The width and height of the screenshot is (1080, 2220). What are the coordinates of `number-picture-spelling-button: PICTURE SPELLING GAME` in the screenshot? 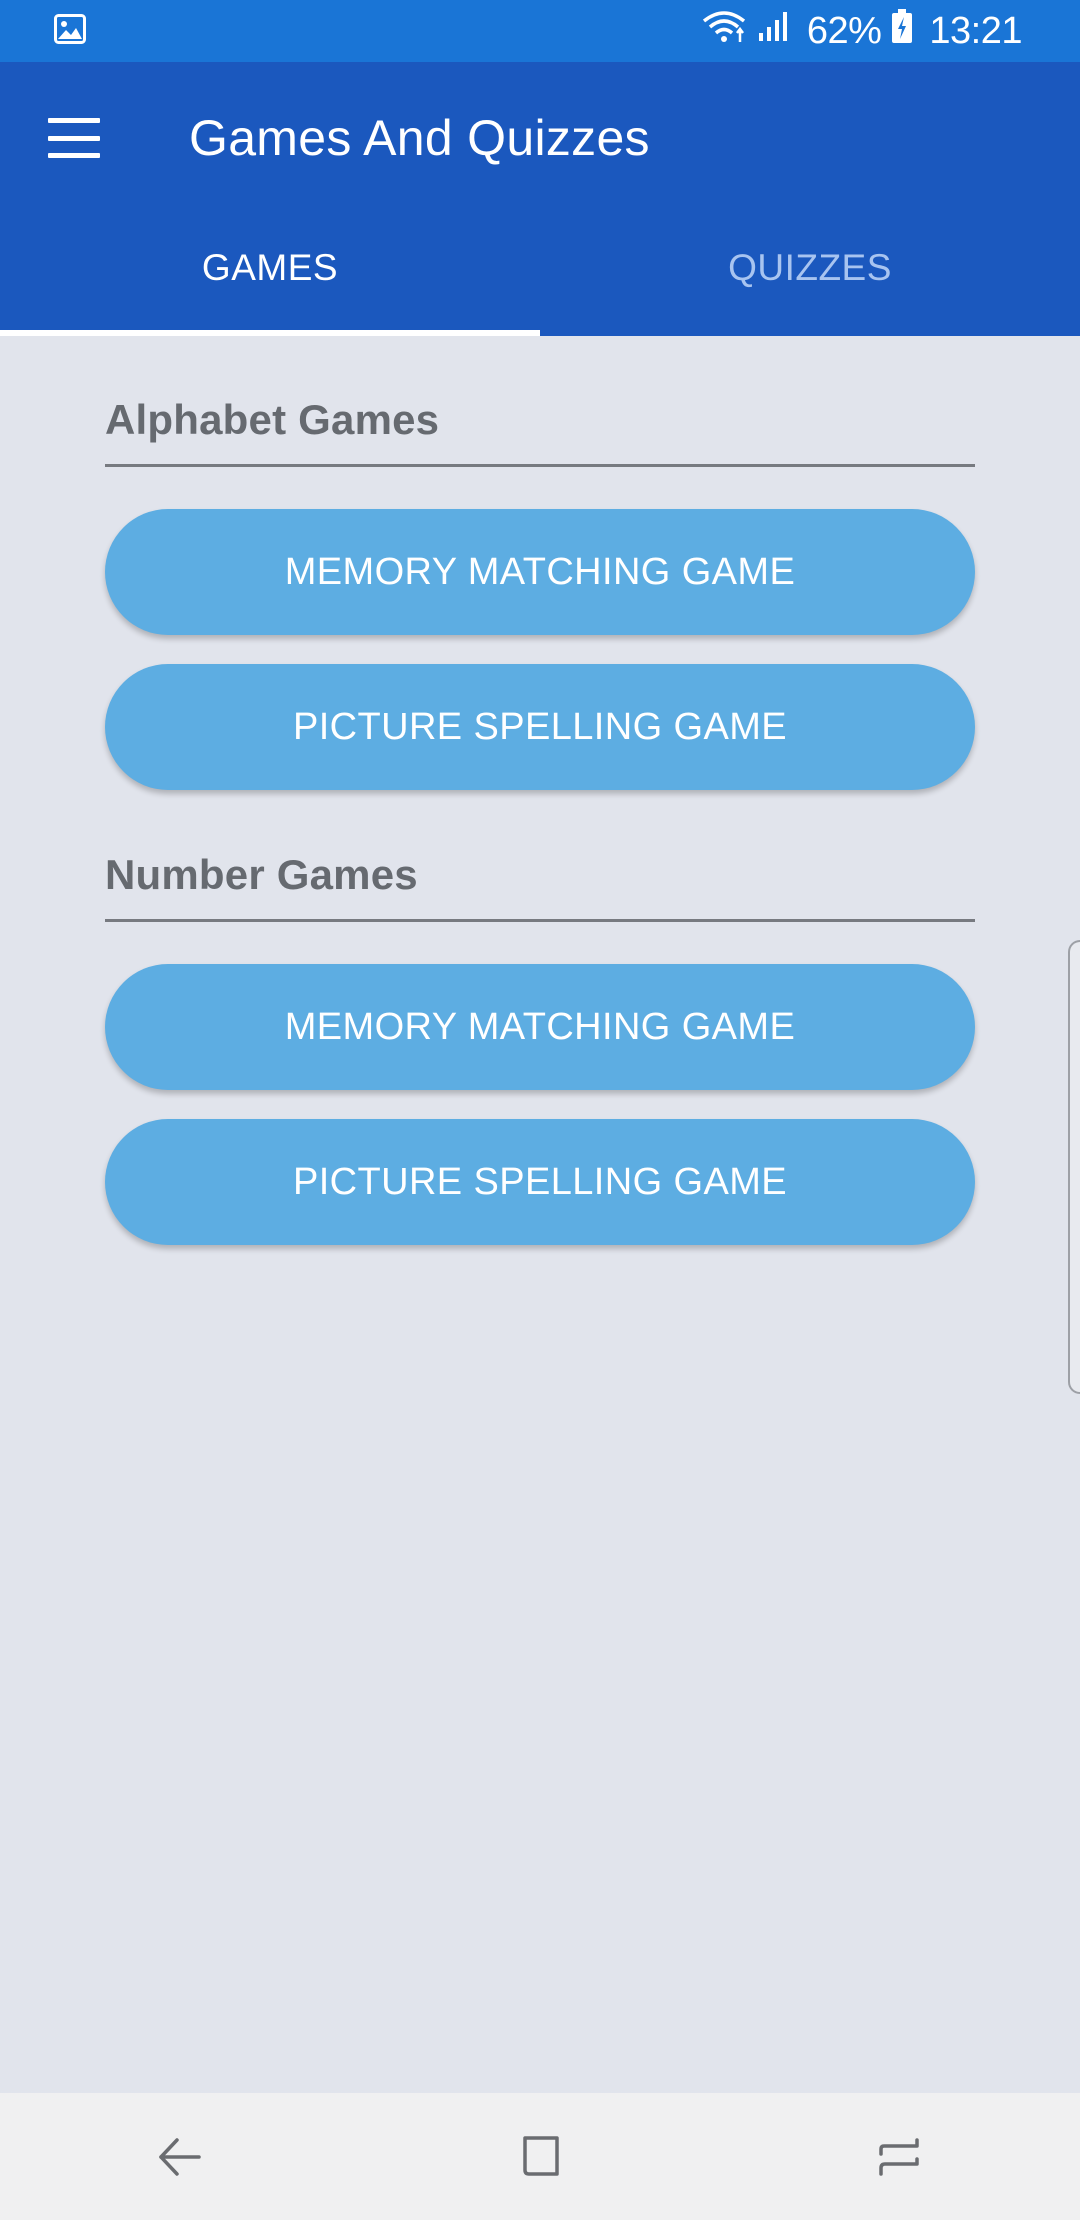 It's located at (540, 1182).